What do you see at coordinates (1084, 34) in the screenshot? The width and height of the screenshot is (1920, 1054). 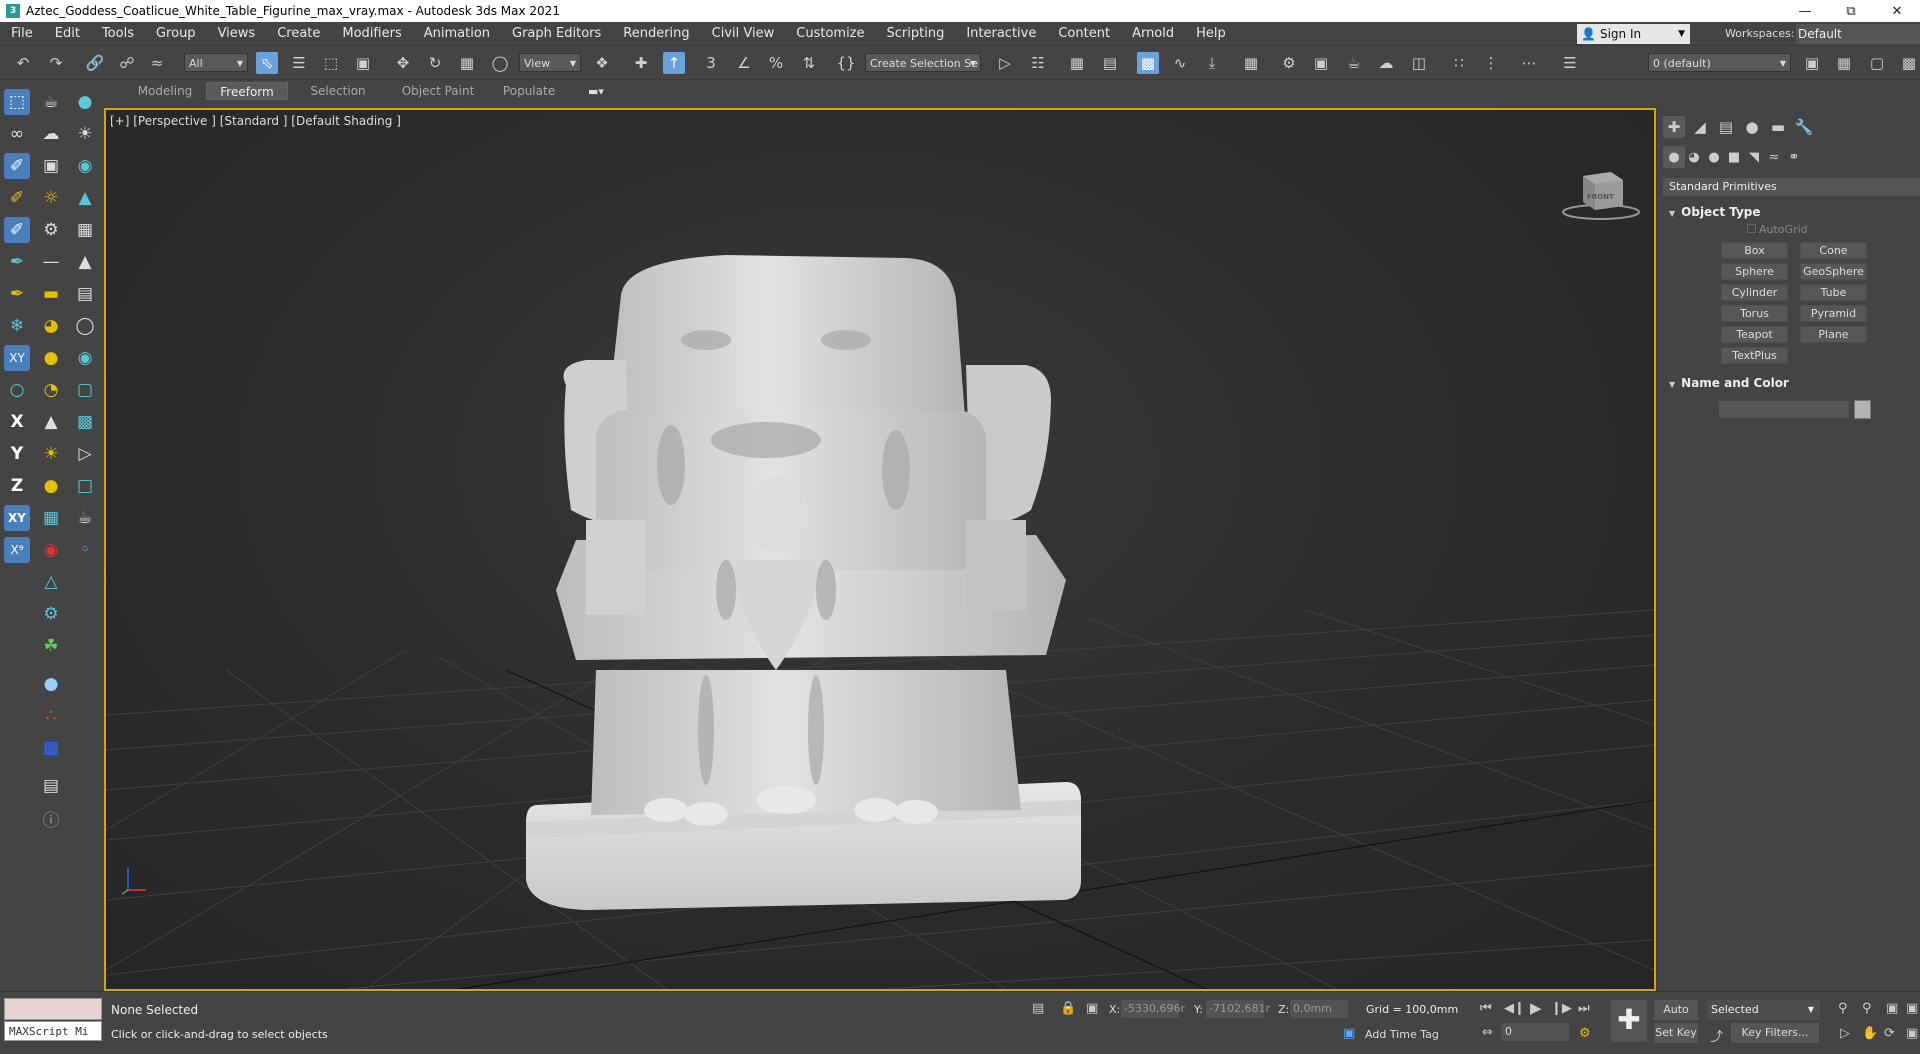 I see `menu-content: Content` at bounding box center [1084, 34].